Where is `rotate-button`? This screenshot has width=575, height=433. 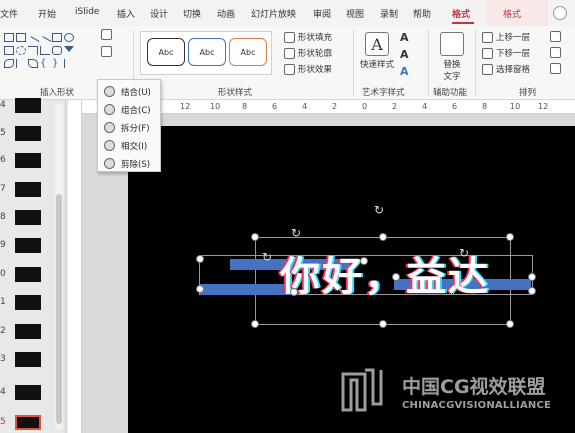 rotate-button is located at coordinates (555, 68).